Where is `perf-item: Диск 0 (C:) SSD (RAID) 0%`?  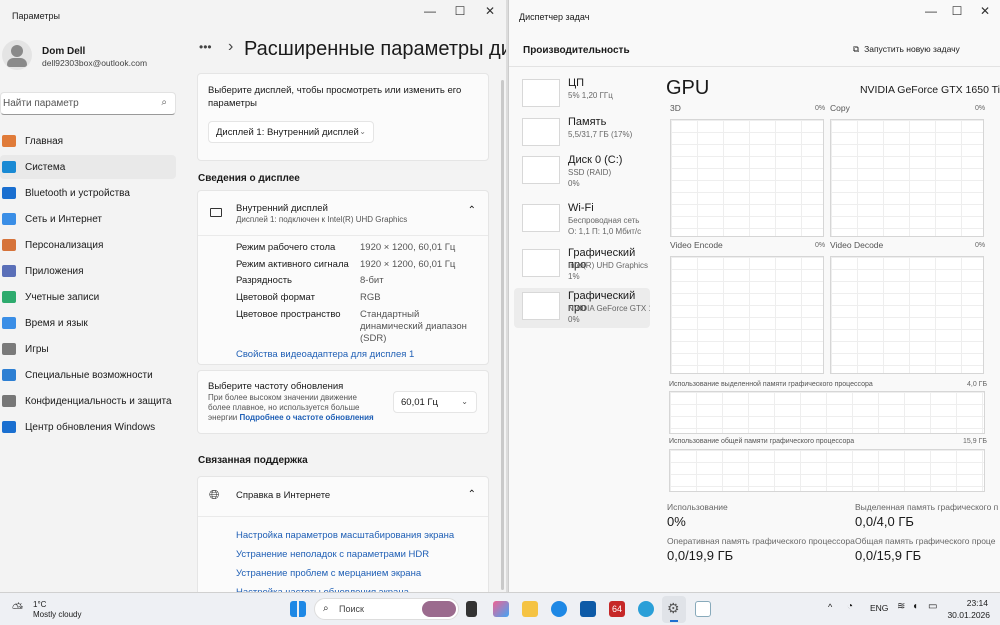 perf-item: Диск 0 (C:) SSD (RAID) 0% is located at coordinates (582, 172).